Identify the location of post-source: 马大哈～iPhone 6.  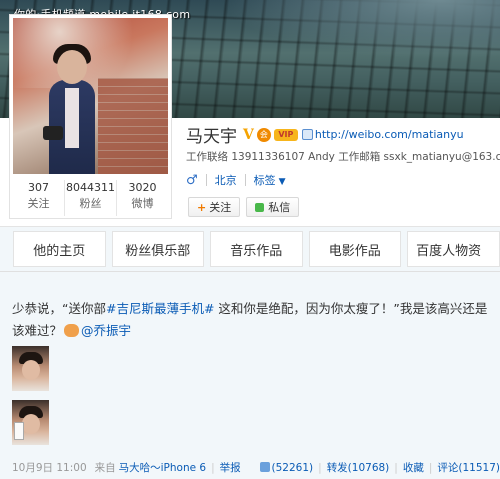
(162, 467).